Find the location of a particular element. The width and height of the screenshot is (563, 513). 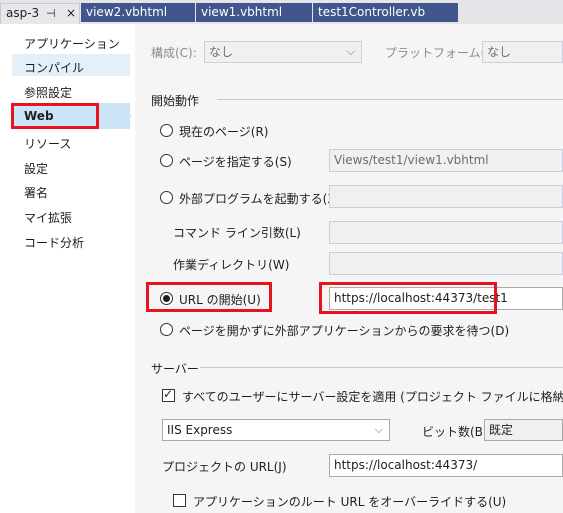

tab-test1controller: test1Controller.vb is located at coordinates (385, 12).